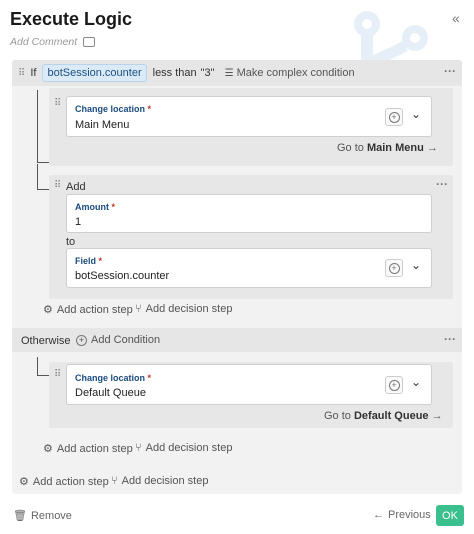 Image resolution: width=474 pixels, height=534 pixels. Describe the element at coordinates (44, 42) in the screenshot. I see `add-comment-label: Add Comment` at that location.